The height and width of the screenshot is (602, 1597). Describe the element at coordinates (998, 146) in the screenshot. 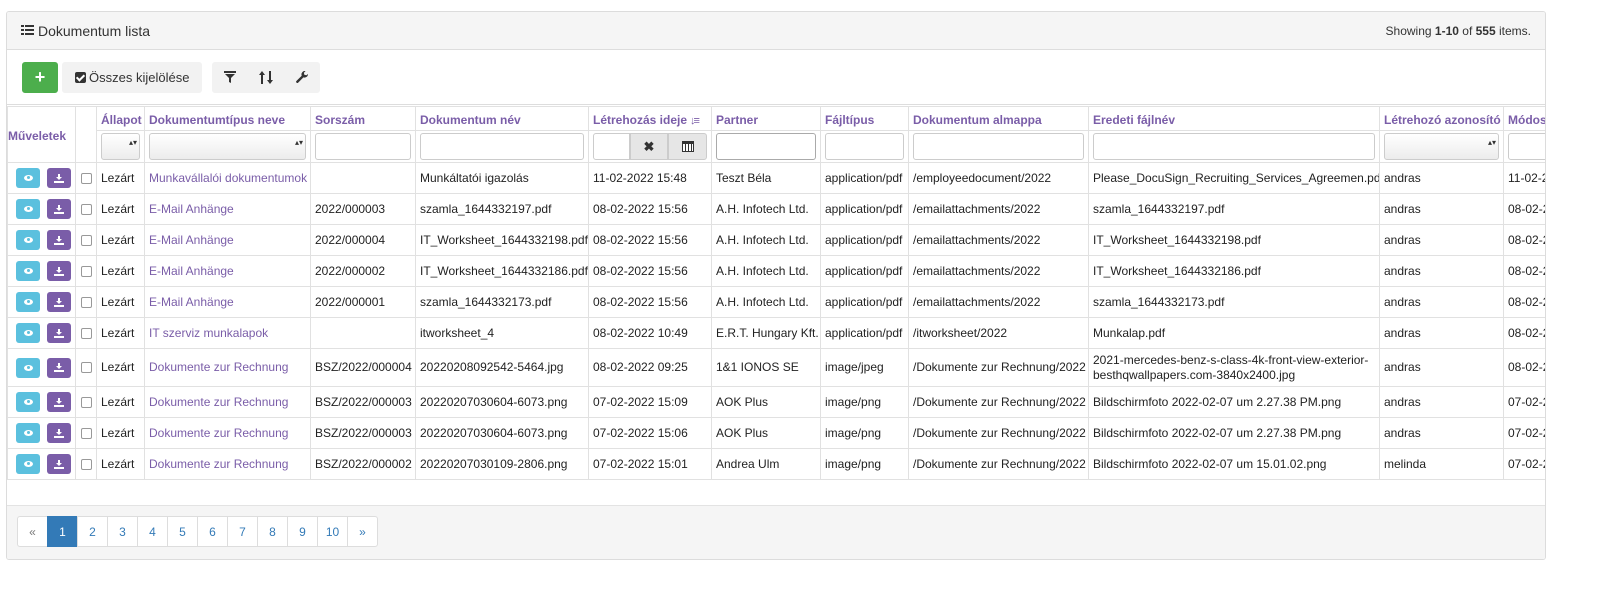

I see `filter-folder-input` at that location.